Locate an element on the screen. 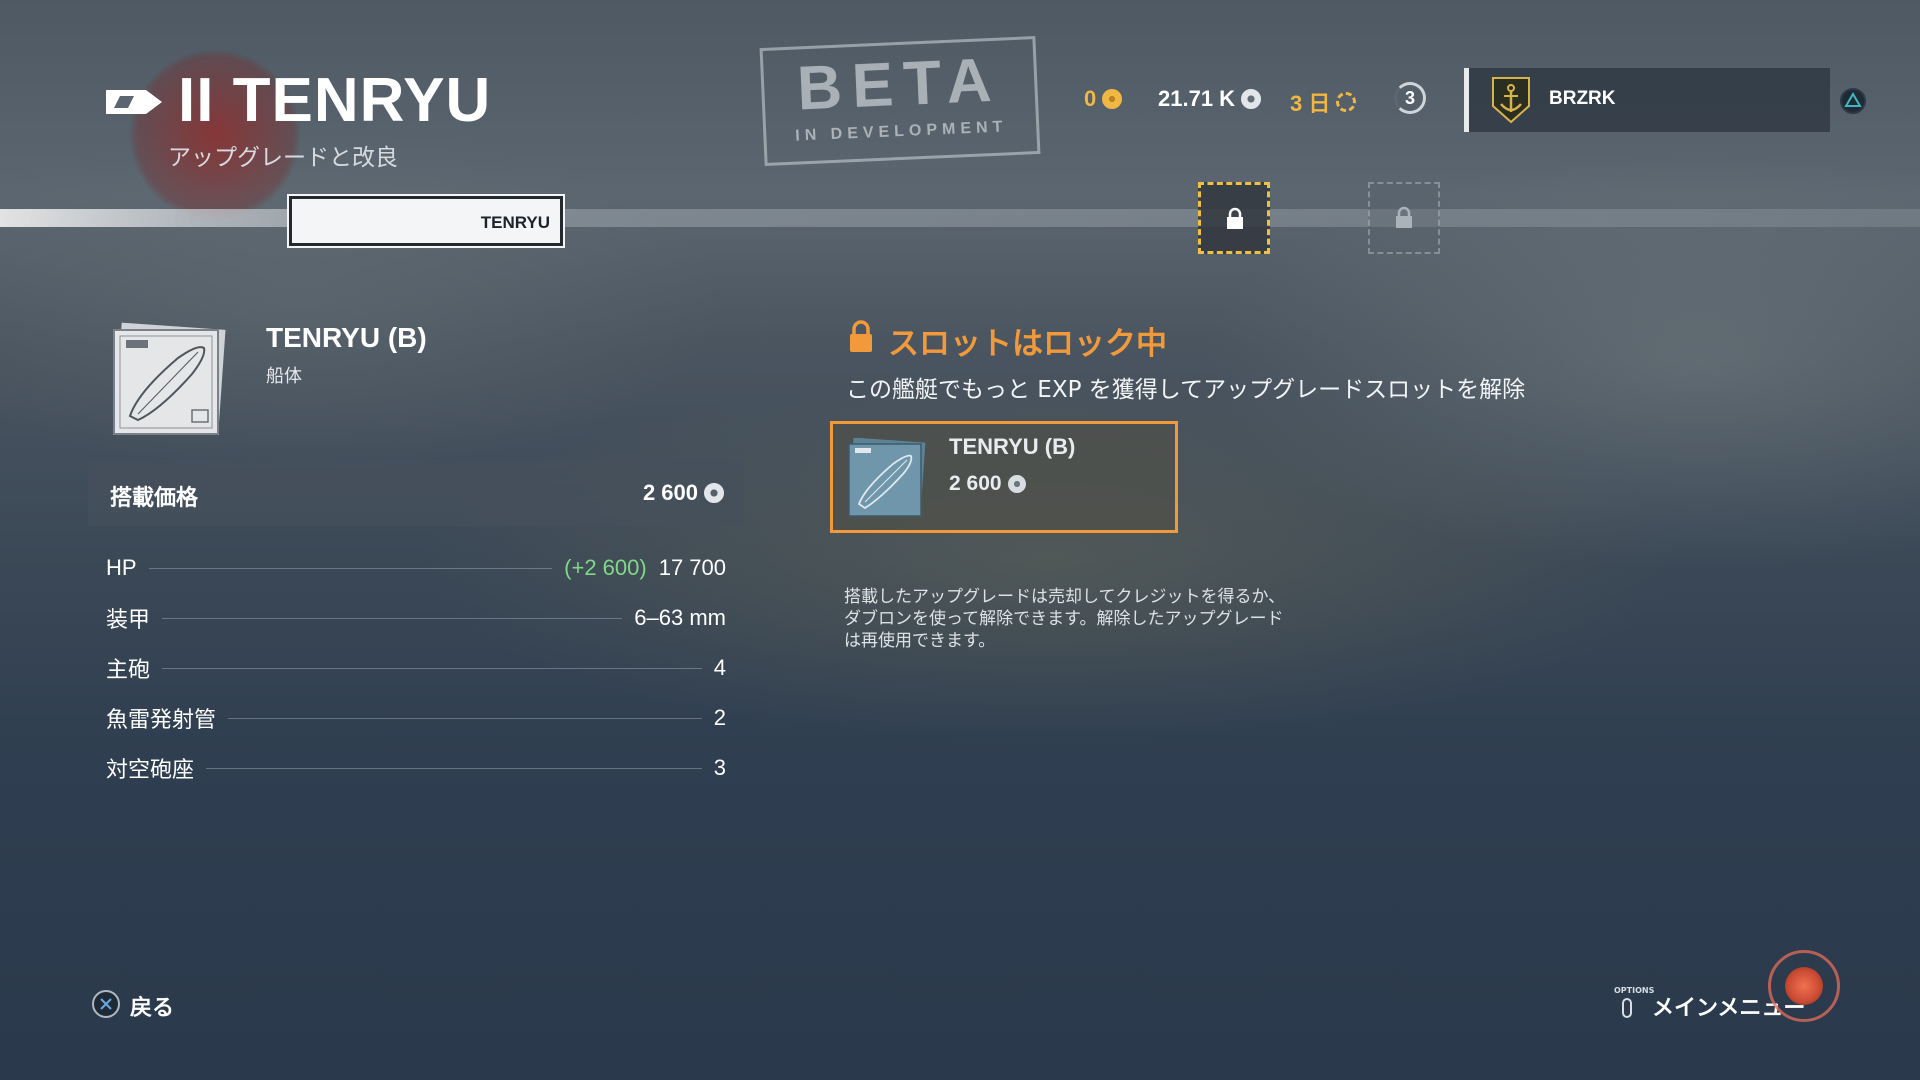 The height and width of the screenshot is (1080, 1920). stat-bonus: (+2 600) is located at coordinates (605, 567).